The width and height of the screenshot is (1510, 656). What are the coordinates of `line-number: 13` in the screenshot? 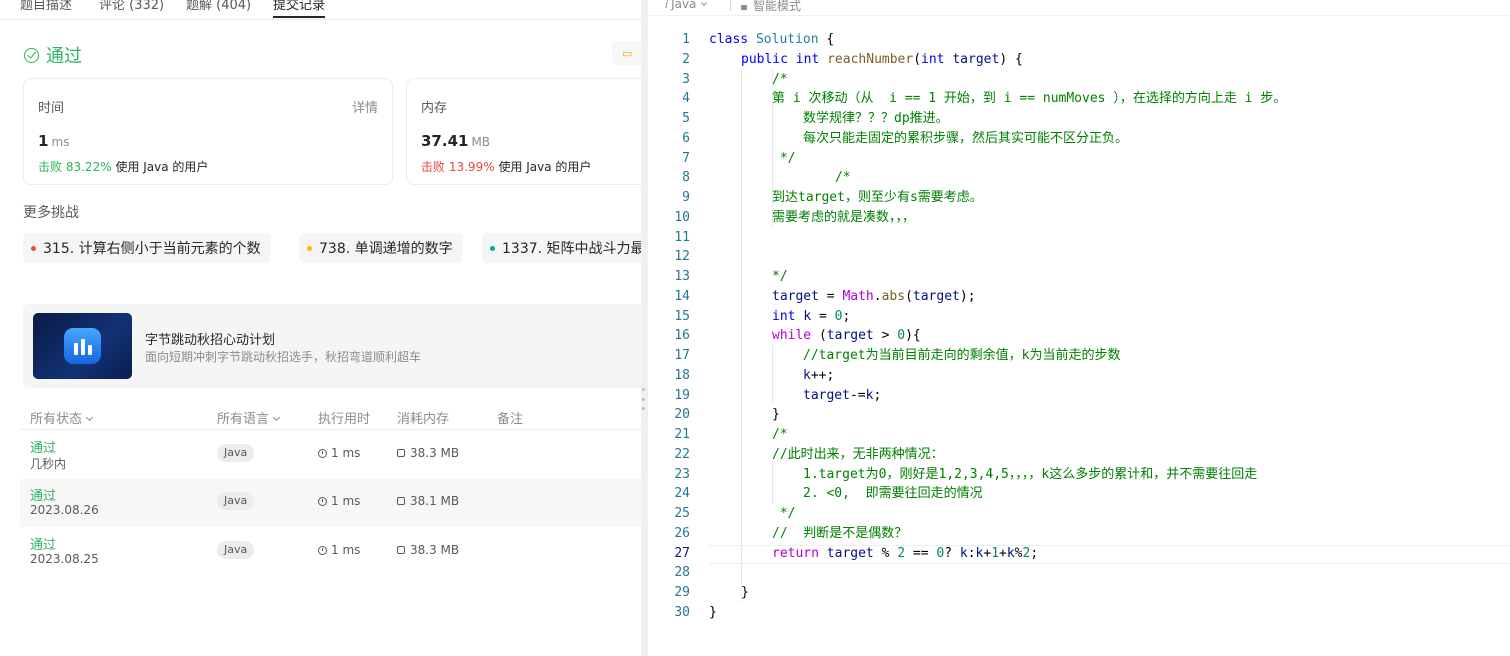 It's located at (682, 276).